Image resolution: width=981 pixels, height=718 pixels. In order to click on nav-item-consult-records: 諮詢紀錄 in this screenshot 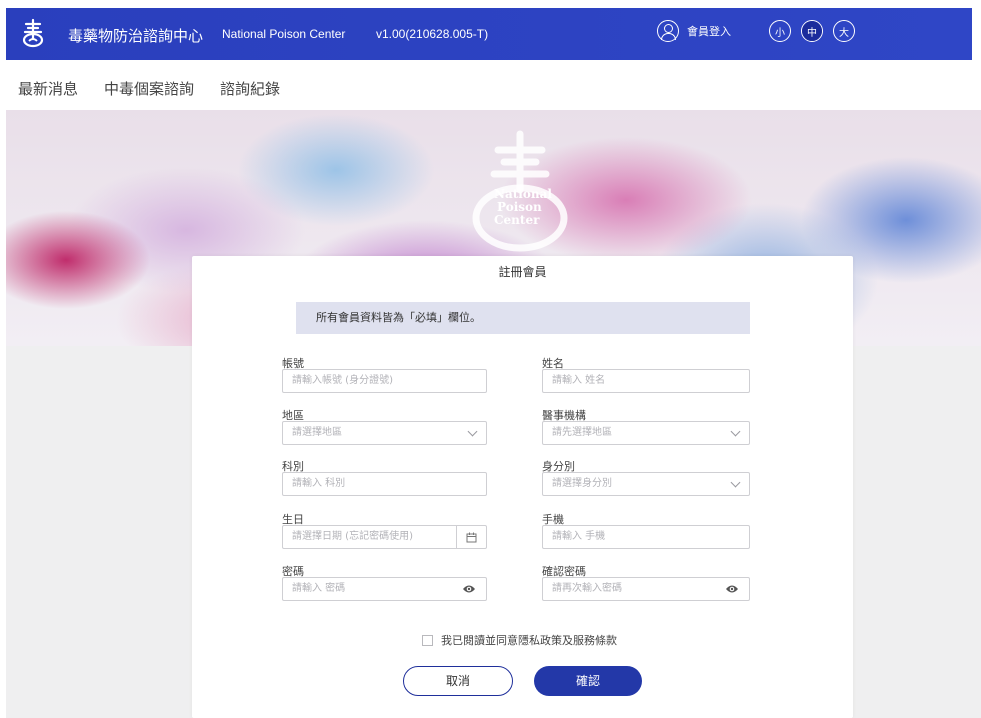, I will do `click(250, 88)`.